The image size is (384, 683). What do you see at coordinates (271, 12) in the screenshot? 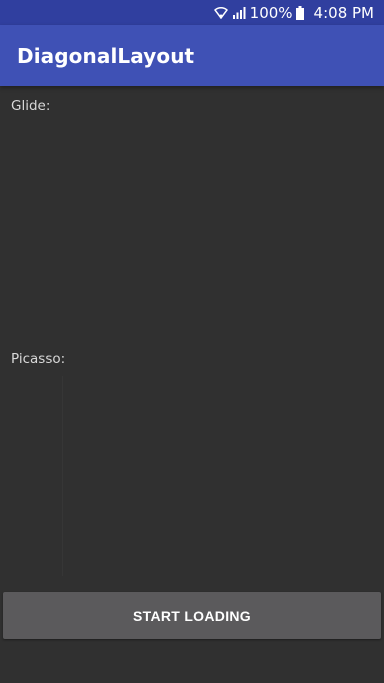
I see `battery-percentage: 100%` at bounding box center [271, 12].